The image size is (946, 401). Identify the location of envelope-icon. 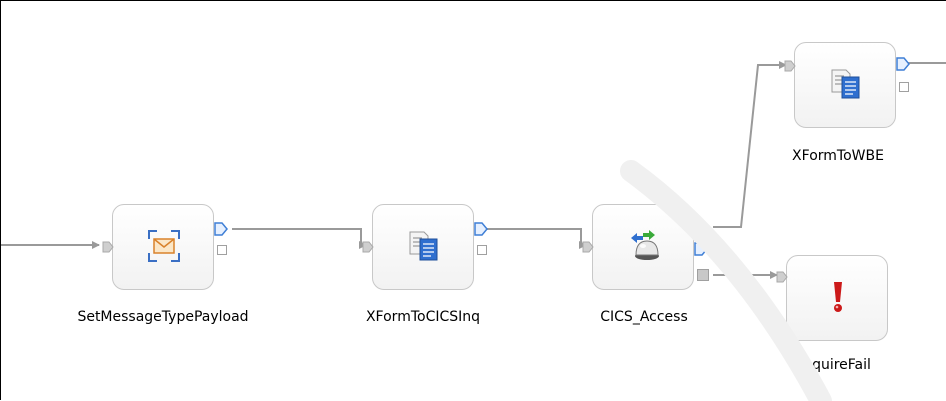
(164, 246).